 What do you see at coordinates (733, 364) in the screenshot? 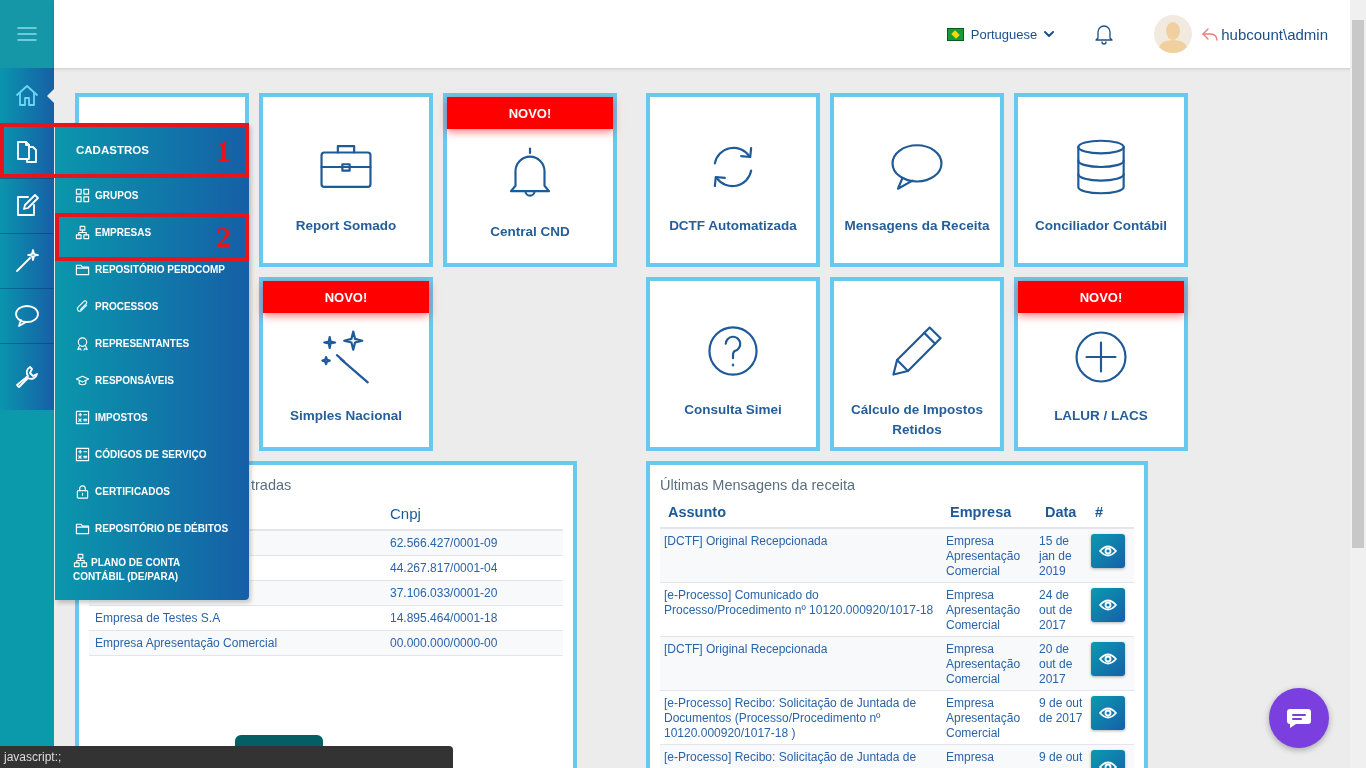
I see `tile-card: Consulta Simei` at bounding box center [733, 364].